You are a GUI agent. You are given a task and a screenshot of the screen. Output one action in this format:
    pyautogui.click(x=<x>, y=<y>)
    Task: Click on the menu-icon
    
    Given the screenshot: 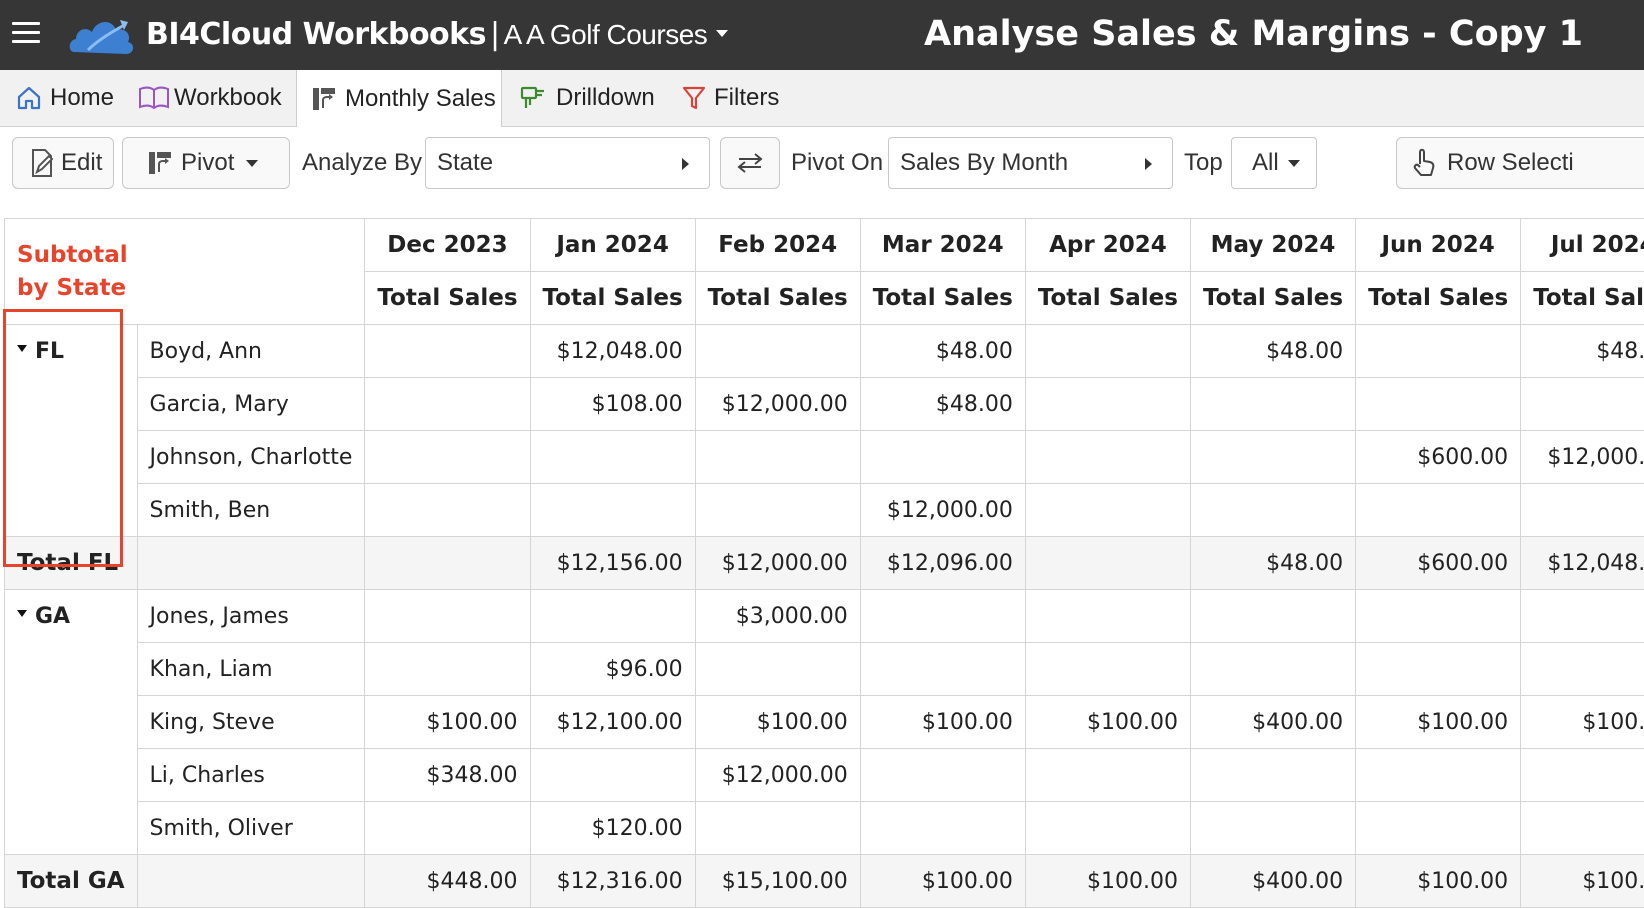 What is the action you would take?
    pyautogui.click(x=26, y=34)
    